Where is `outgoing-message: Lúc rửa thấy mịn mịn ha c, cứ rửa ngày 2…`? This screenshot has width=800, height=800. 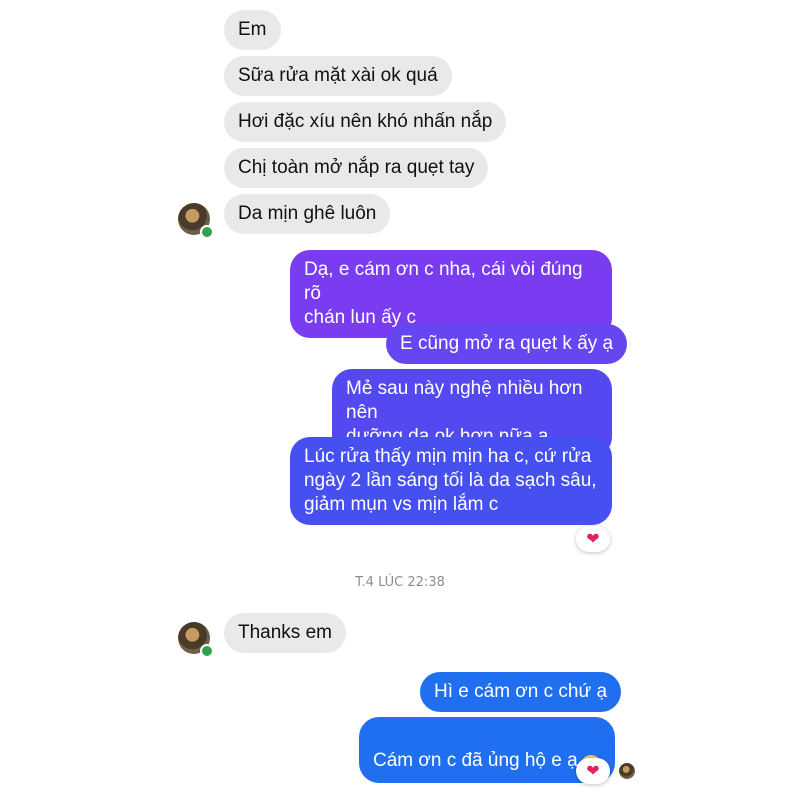
outgoing-message: Lúc rửa thấy mịn mịn ha c, cứ rửa ngày 2… is located at coordinates (451, 481).